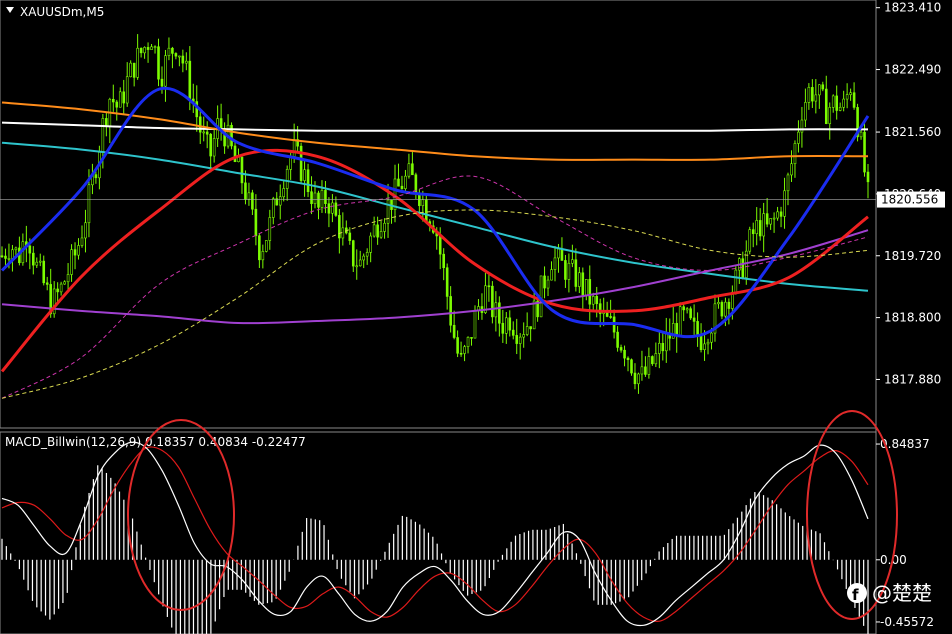 This screenshot has height=634, width=952. What do you see at coordinates (912, 318) in the screenshot?
I see `price-tick-label: 1818.800` at bounding box center [912, 318].